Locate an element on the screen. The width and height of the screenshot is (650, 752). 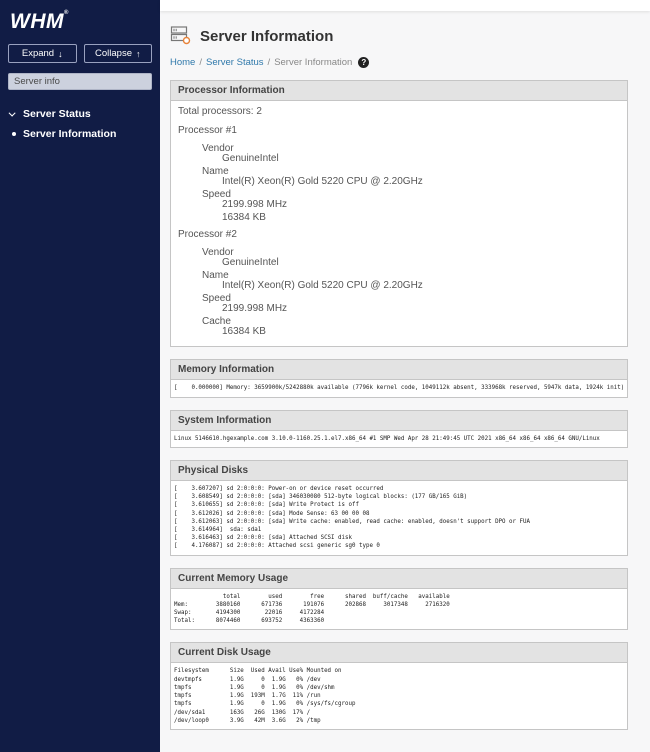
spec-row: Cache 16384 KB is located at coordinates (399, 327).